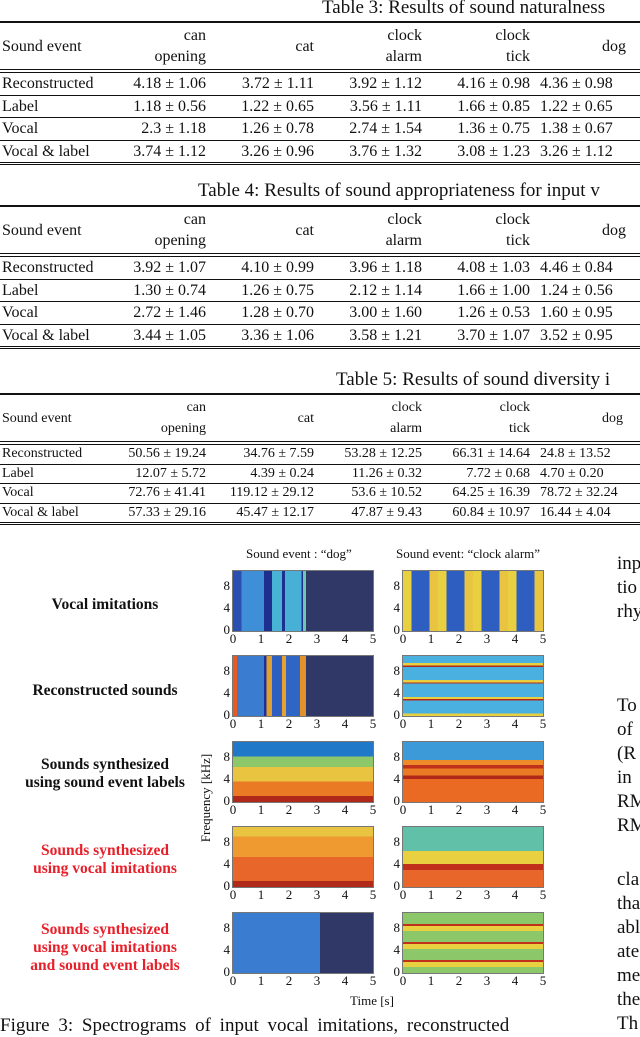 The height and width of the screenshot is (1037, 640). I want to click on table-cell: 11.26 ± 0.32, so click(370, 473).